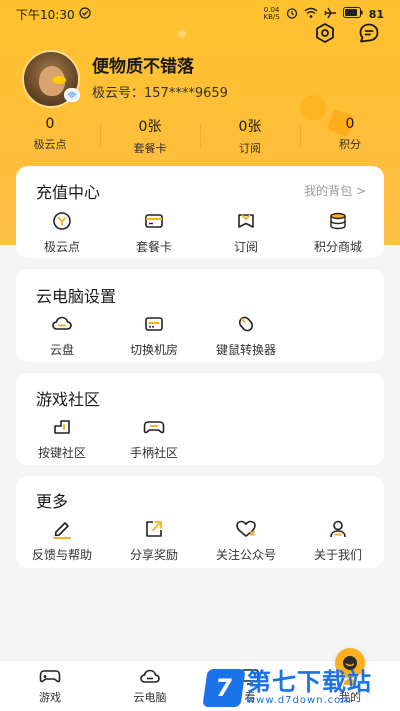 The width and height of the screenshot is (400, 711). What do you see at coordinates (45, 14) in the screenshot?
I see `status-time: 下午10:30` at bounding box center [45, 14].